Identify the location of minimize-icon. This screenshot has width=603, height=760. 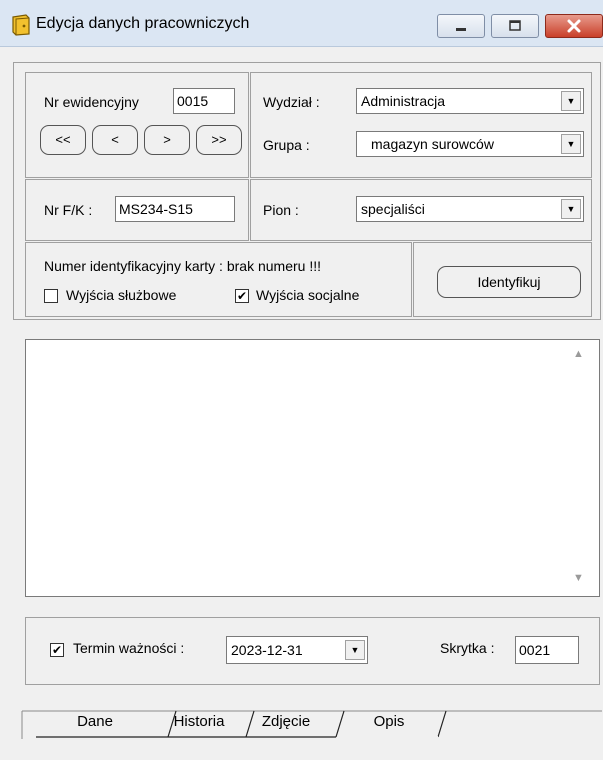
(461, 27).